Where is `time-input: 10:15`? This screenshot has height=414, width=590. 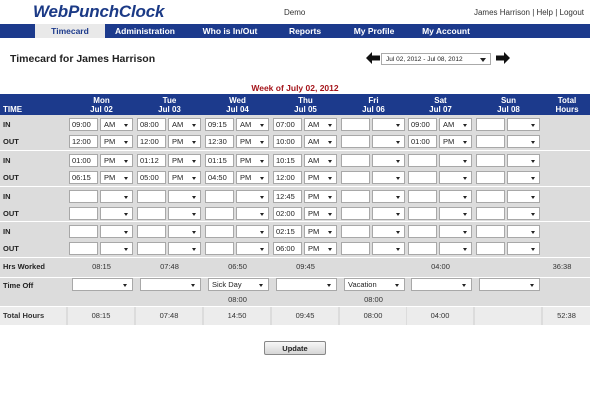 time-input: 10:15 is located at coordinates (287, 160).